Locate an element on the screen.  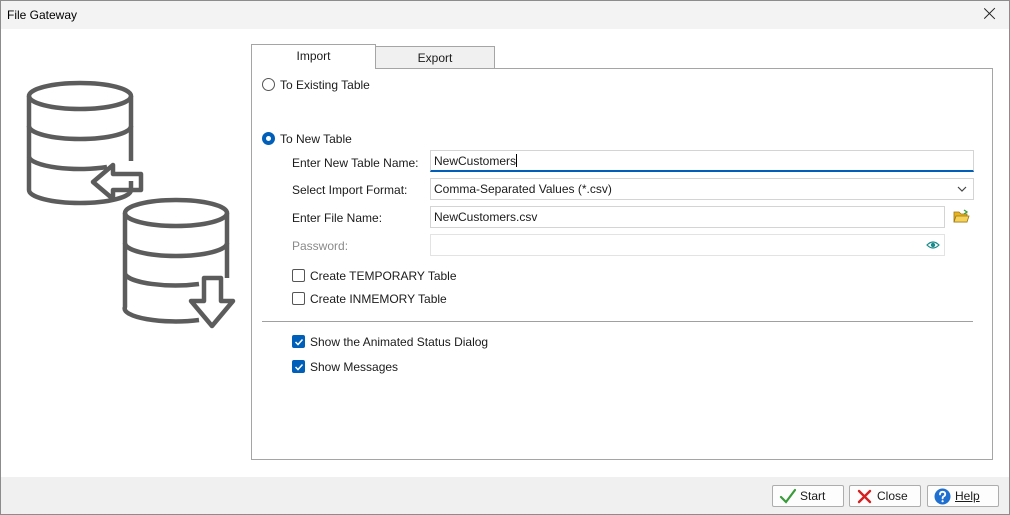
eye-icon is located at coordinates (933, 245).